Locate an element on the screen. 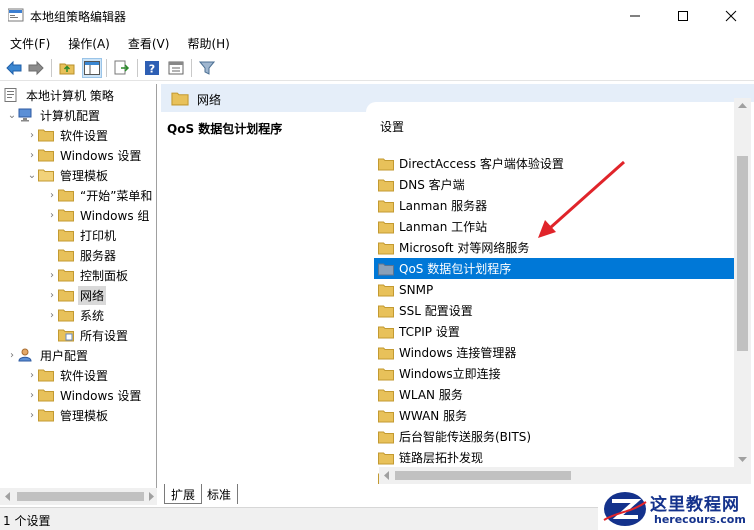 The image size is (754, 530). minimize-icon is located at coordinates (635, 15).